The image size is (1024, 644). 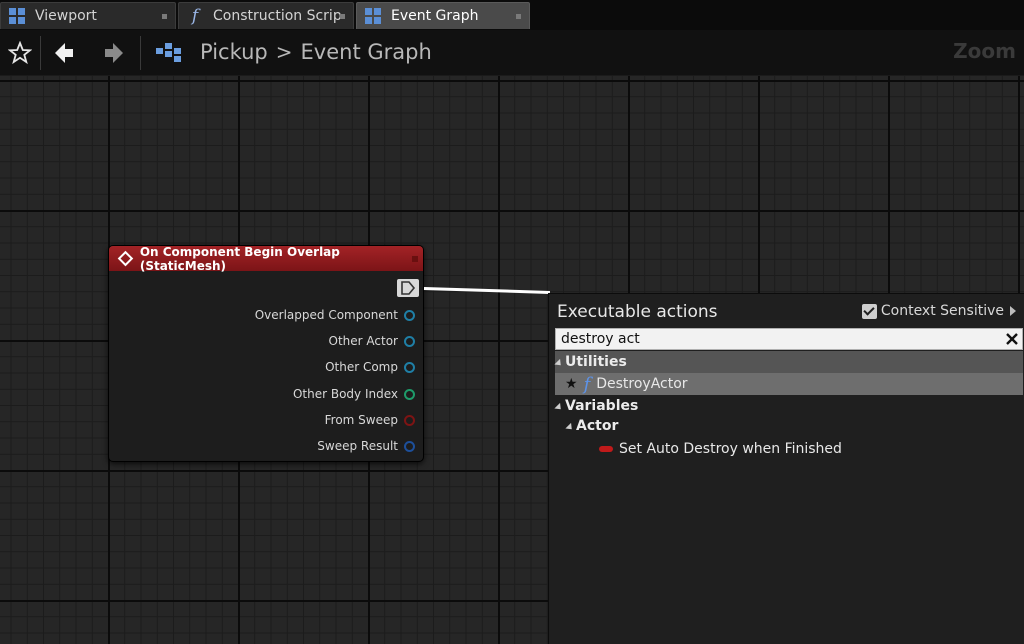 I want to click on pin-from-sweep: From Sweep, so click(x=370, y=420).